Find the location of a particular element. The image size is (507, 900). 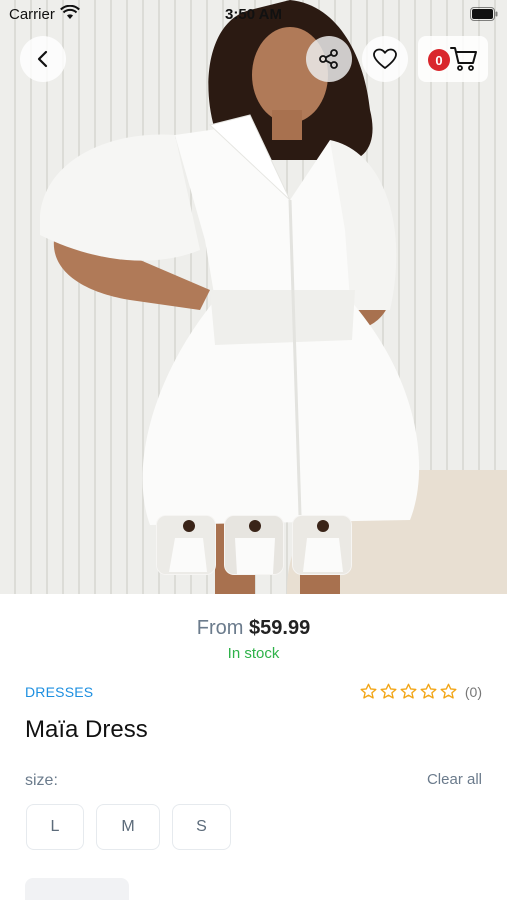

heart-icon is located at coordinates (385, 58).